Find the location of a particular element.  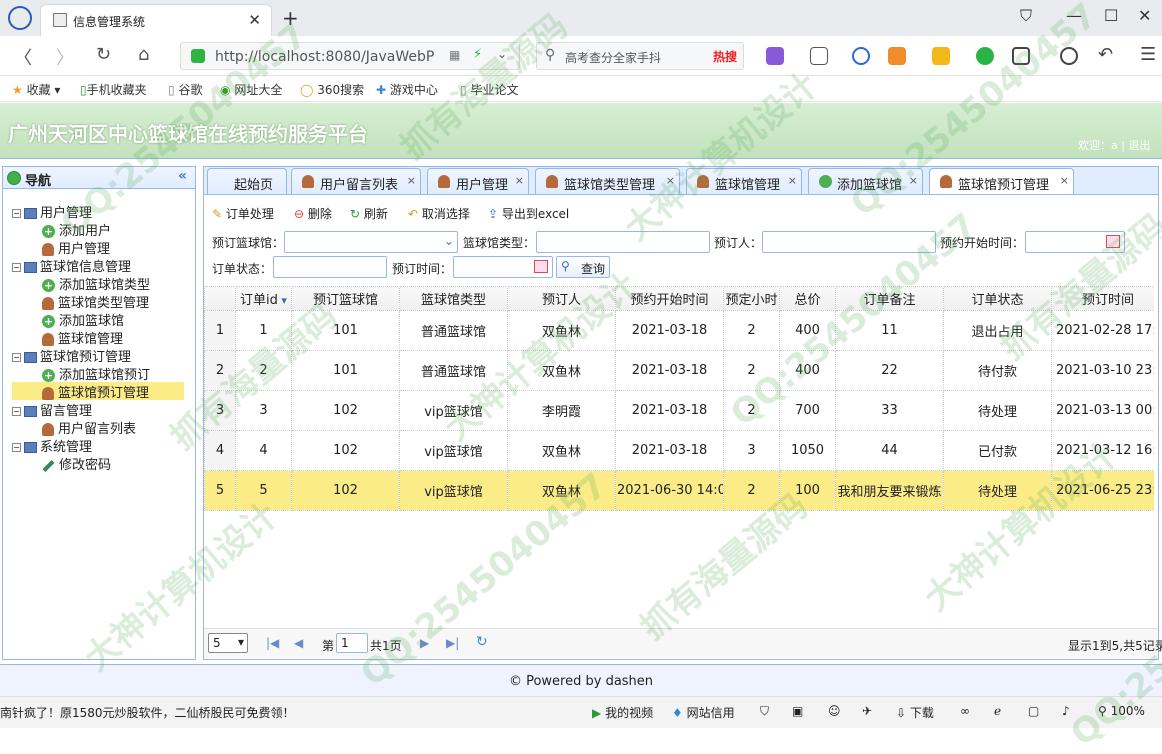

home-icon: ⌂ is located at coordinates (143, 54).